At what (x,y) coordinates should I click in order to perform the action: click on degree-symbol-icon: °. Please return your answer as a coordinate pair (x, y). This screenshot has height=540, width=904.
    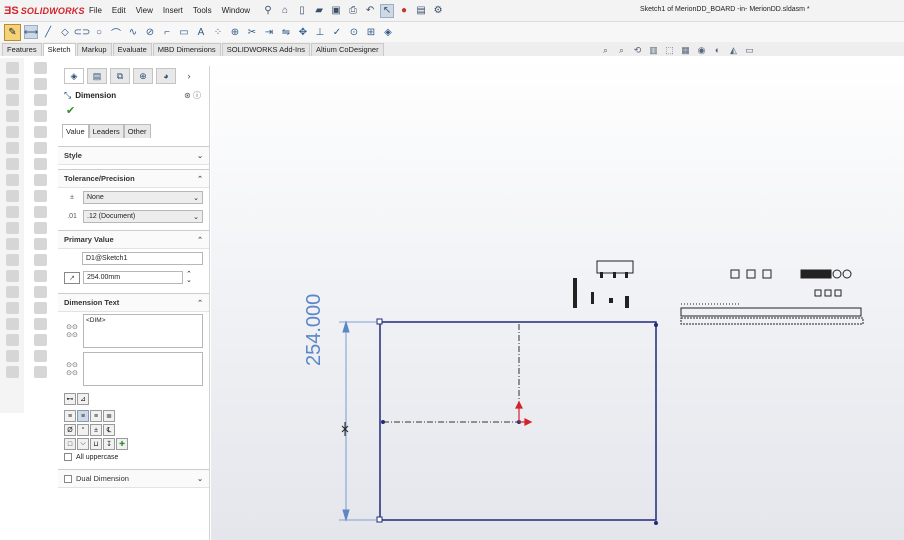
    Looking at the image, I should click on (83, 430).